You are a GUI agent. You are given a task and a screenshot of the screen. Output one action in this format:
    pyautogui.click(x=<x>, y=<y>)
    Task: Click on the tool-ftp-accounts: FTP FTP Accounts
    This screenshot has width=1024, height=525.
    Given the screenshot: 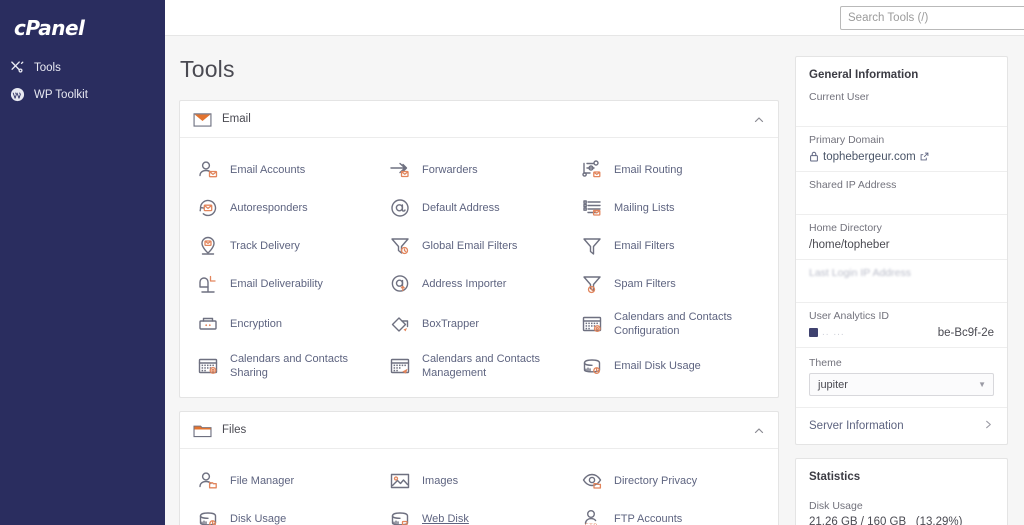 What is the action you would take?
    pyautogui.click(x=672, y=512)
    